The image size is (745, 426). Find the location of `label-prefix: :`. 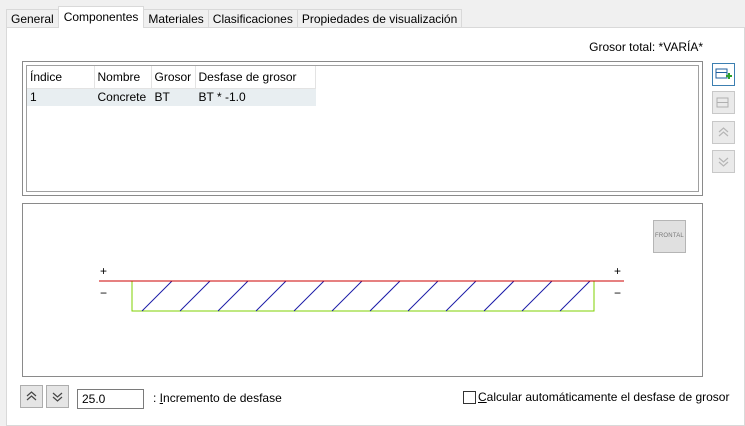

label-prefix: : is located at coordinates (156, 398).